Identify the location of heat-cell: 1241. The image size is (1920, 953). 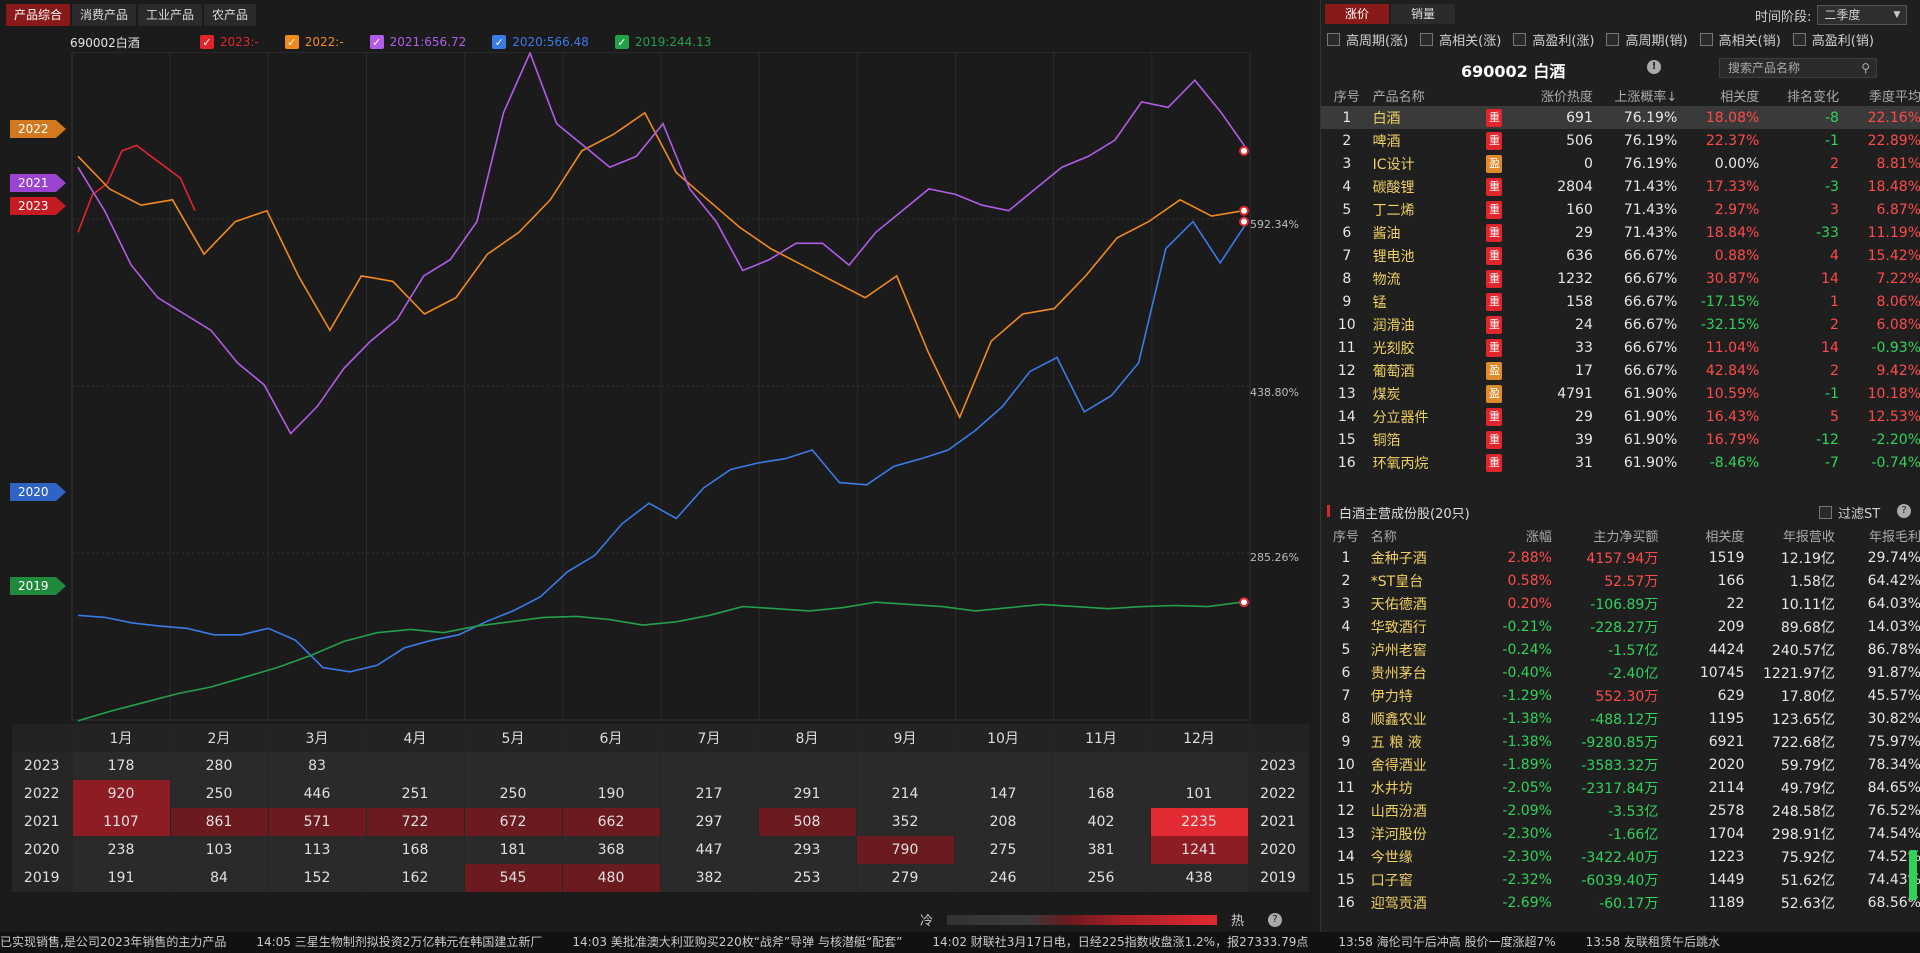
(1199, 850).